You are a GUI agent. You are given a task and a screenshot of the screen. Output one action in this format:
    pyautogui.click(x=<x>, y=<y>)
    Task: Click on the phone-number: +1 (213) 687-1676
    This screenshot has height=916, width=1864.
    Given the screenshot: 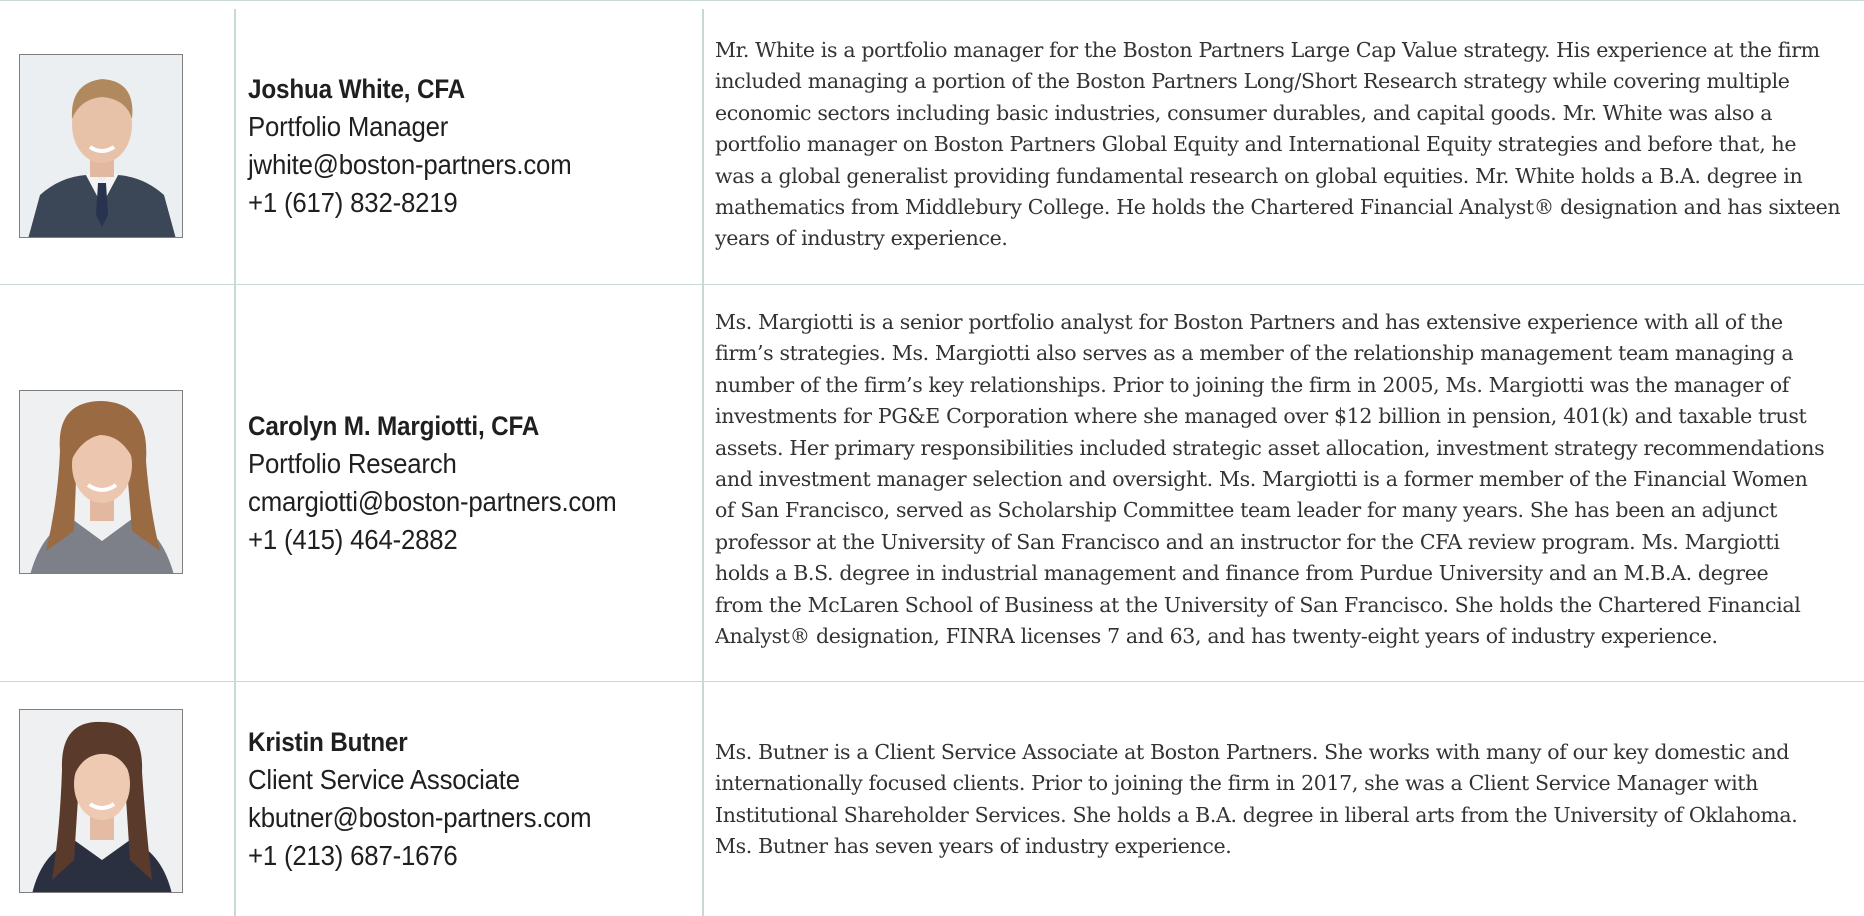 What is the action you would take?
    pyautogui.click(x=452, y=856)
    